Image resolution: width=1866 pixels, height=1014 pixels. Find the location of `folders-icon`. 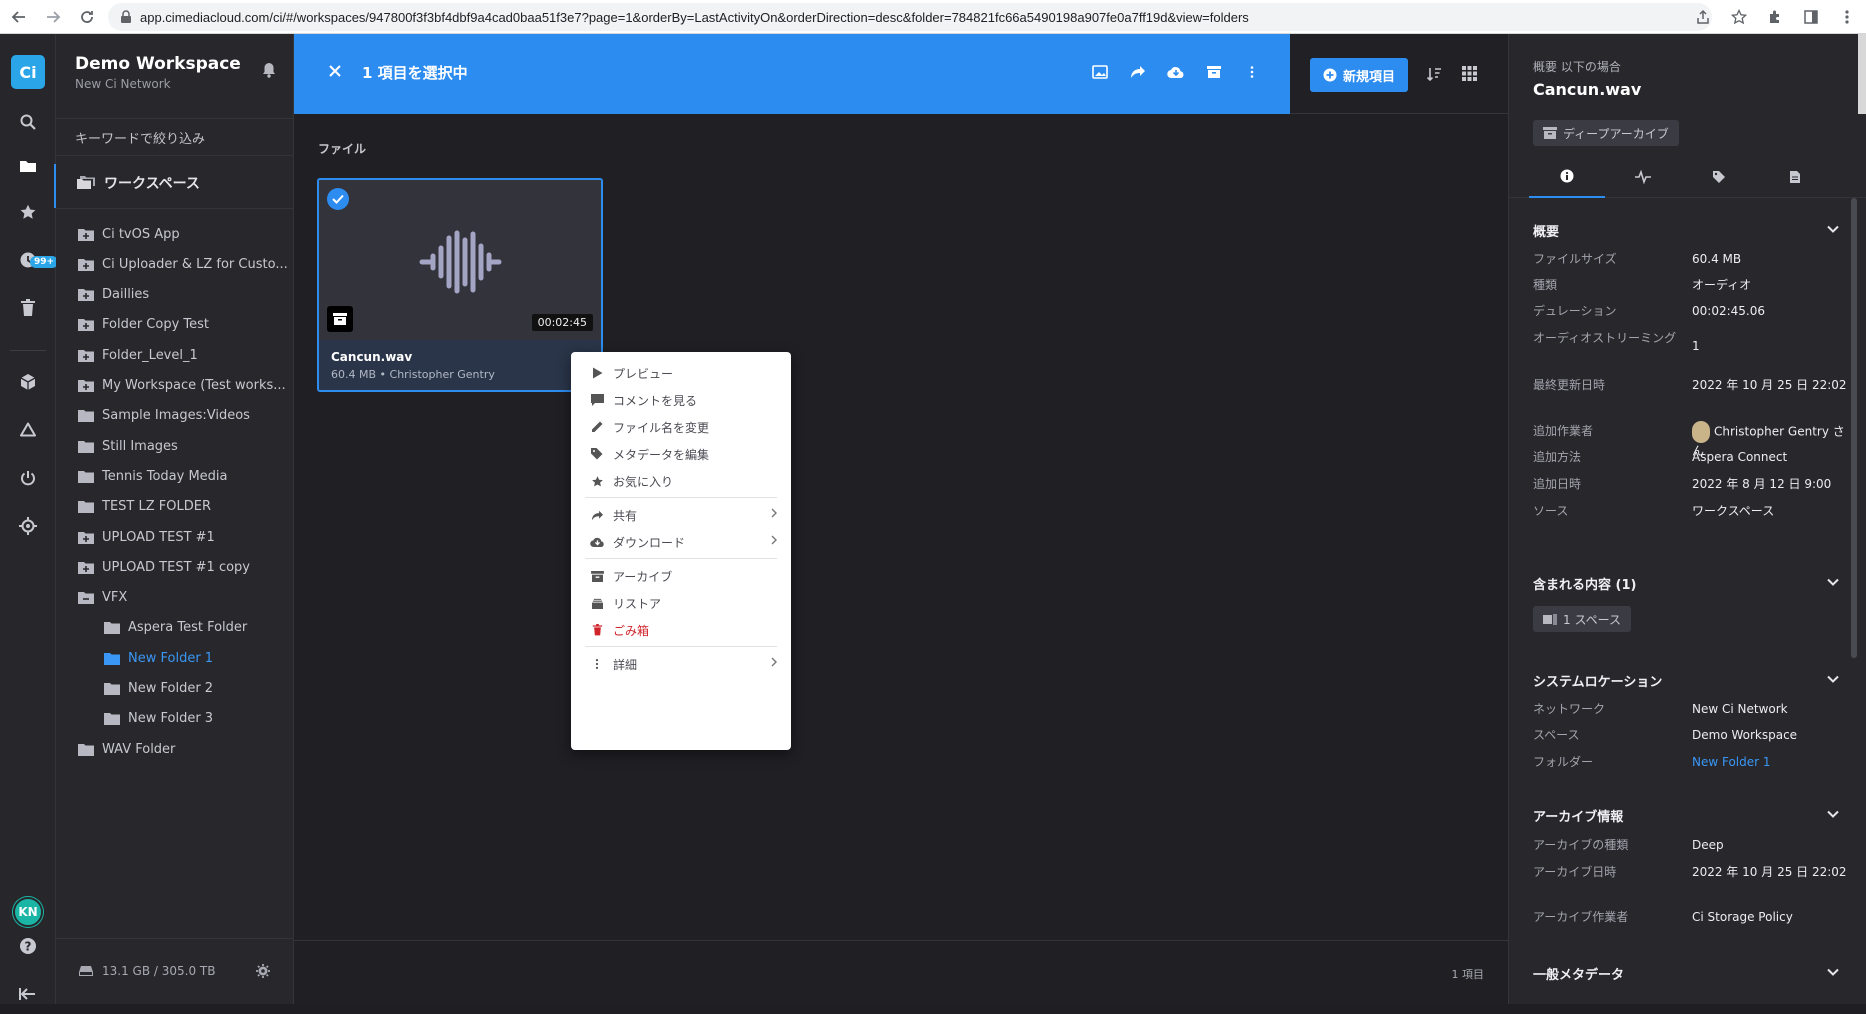

folders-icon is located at coordinates (86, 183).